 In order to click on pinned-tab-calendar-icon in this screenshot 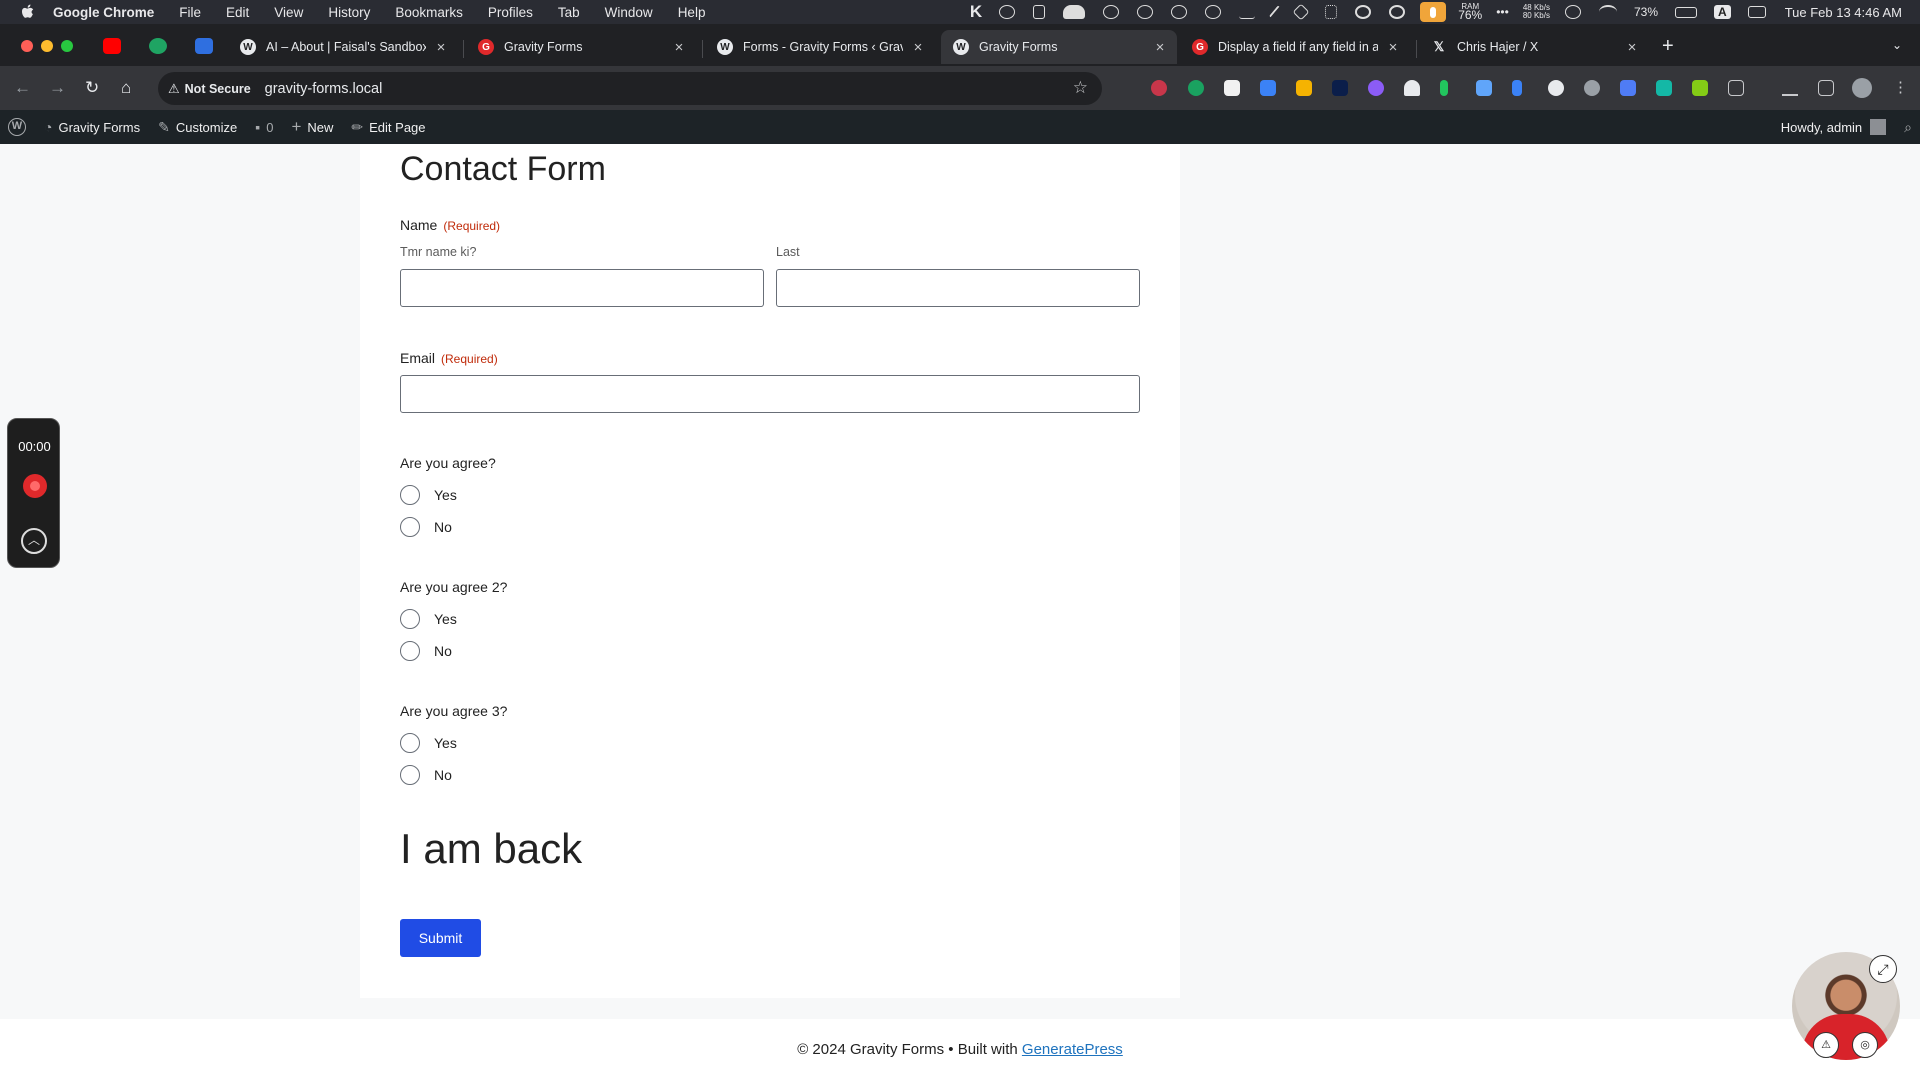, I will do `click(204, 46)`.